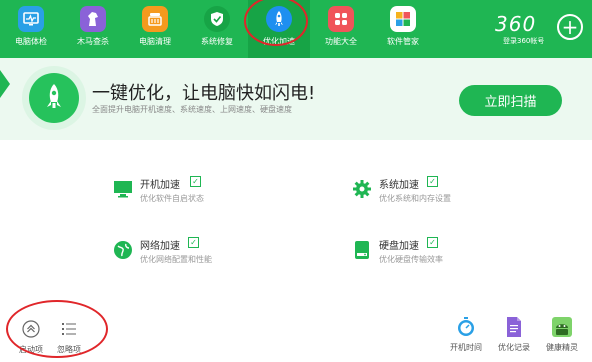 This screenshot has width=592, height=362. Describe the element at coordinates (466, 347) in the screenshot. I see `bottom-label: 开机时间` at that location.